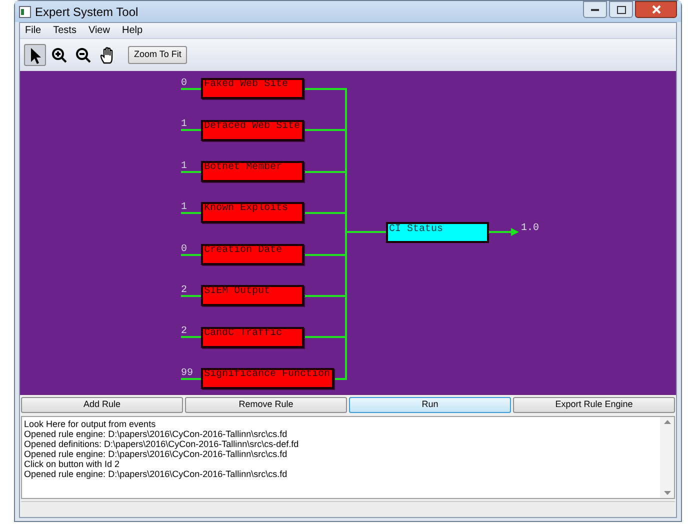 The image size is (697, 525). What do you see at coordinates (430, 405) in the screenshot?
I see `action-button: Run` at bounding box center [430, 405].